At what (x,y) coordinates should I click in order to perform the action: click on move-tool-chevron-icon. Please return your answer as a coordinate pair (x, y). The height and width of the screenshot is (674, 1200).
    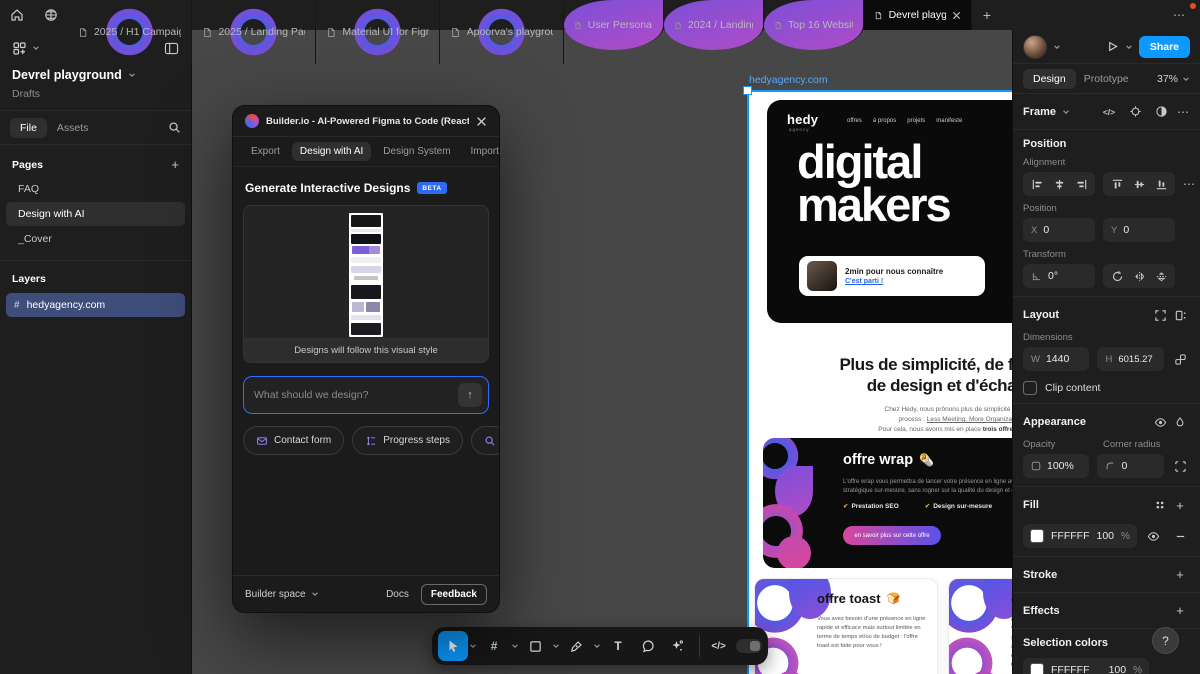
    Looking at the image, I should click on (474, 646).